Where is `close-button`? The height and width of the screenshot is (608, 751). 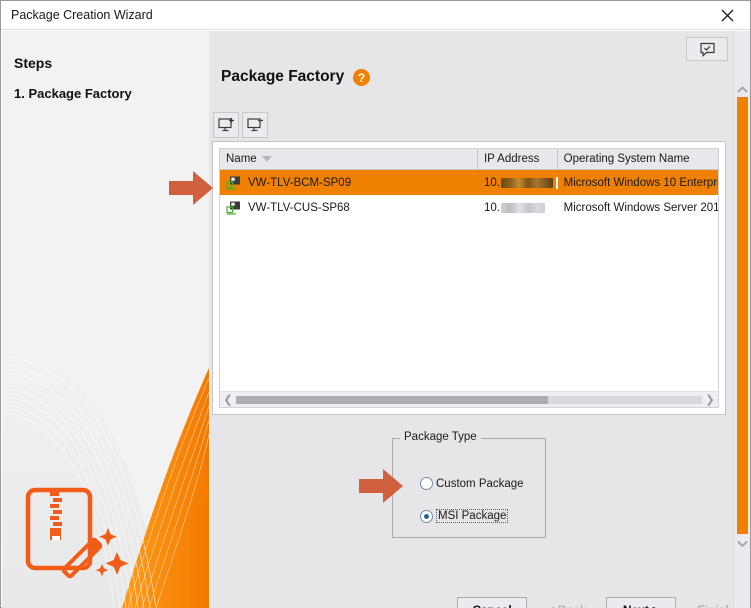
close-button is located at coordinates (727, 15).